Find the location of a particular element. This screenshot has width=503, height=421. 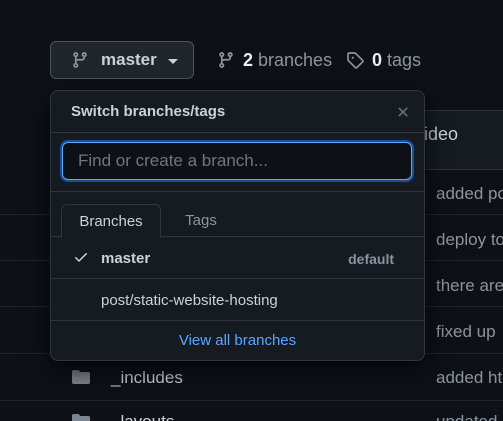

file-list-header-text: ideo is located at coordinates (441, 134).